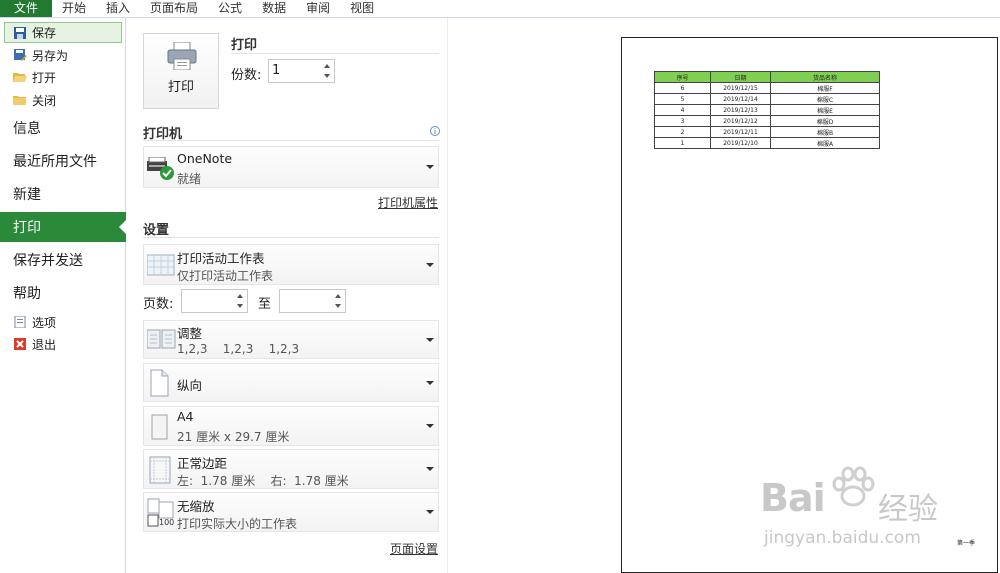 The height and width of the screenshot is (573, 1000). What do you see at coordinates (20, 100) in the screenshot?
I see `folder-close-icon` at bounding box center [20, 100].